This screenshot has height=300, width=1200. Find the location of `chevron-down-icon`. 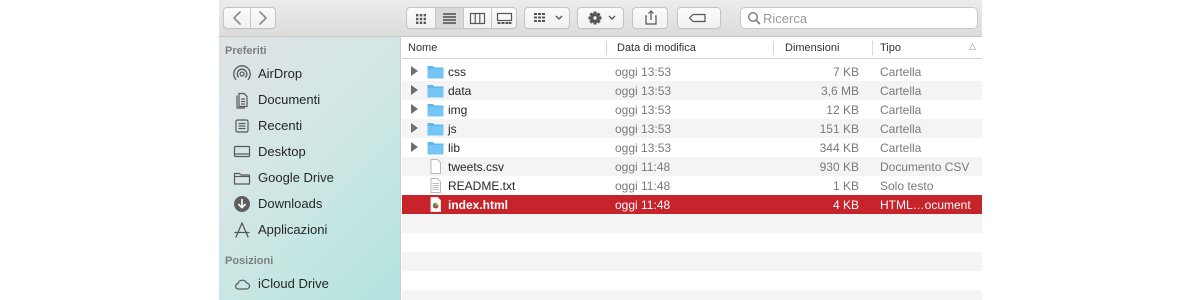

chevron-down-icon is located at coordinates (559, 17).